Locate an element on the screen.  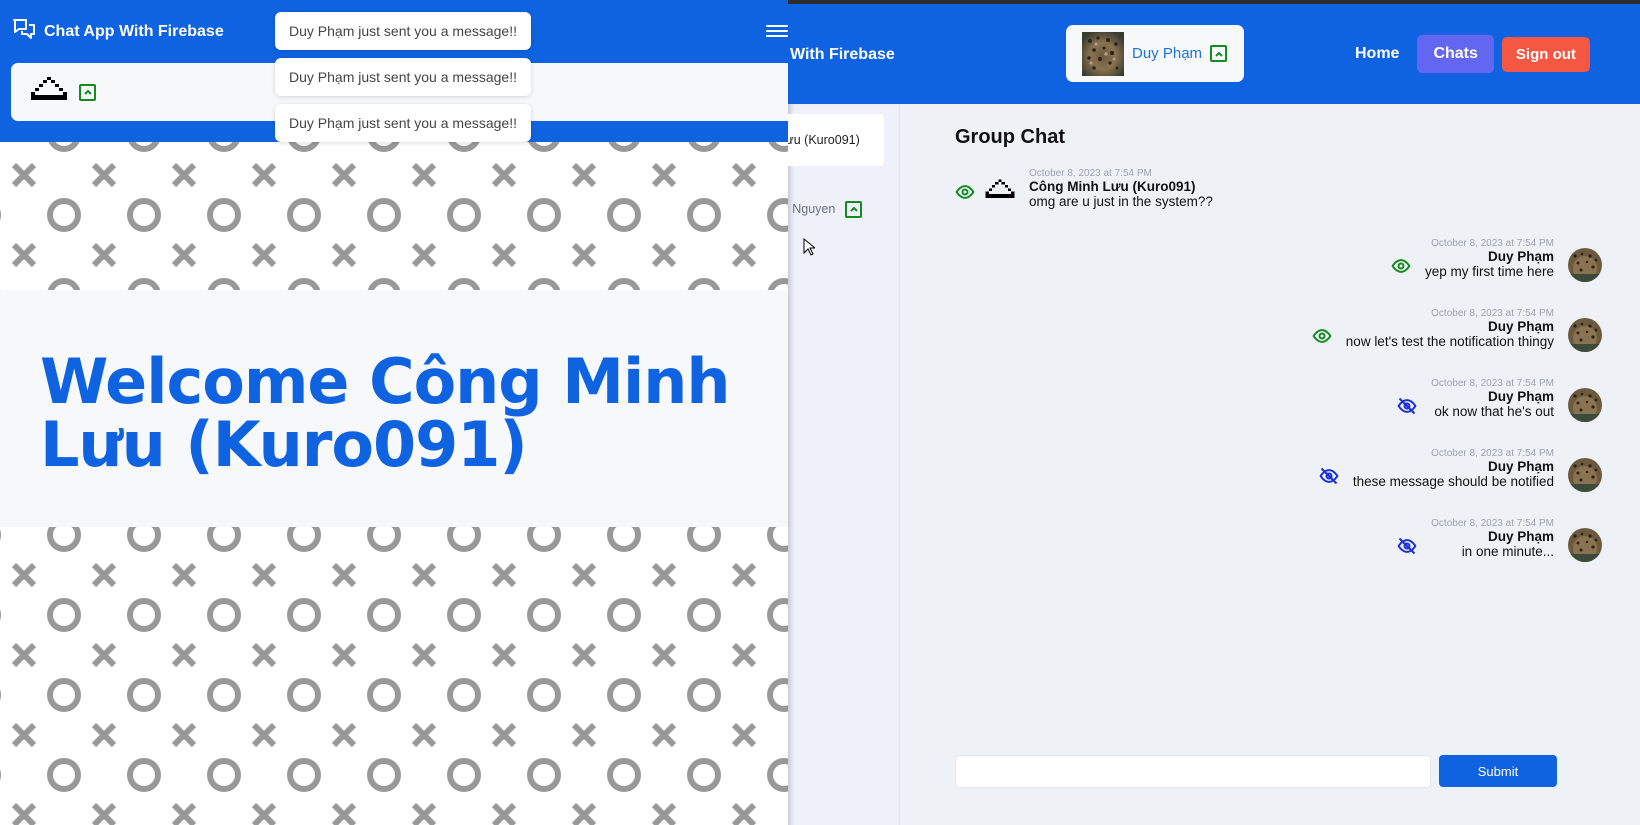
message-text: ok now that he's out is located at coordinates (1494, 411).